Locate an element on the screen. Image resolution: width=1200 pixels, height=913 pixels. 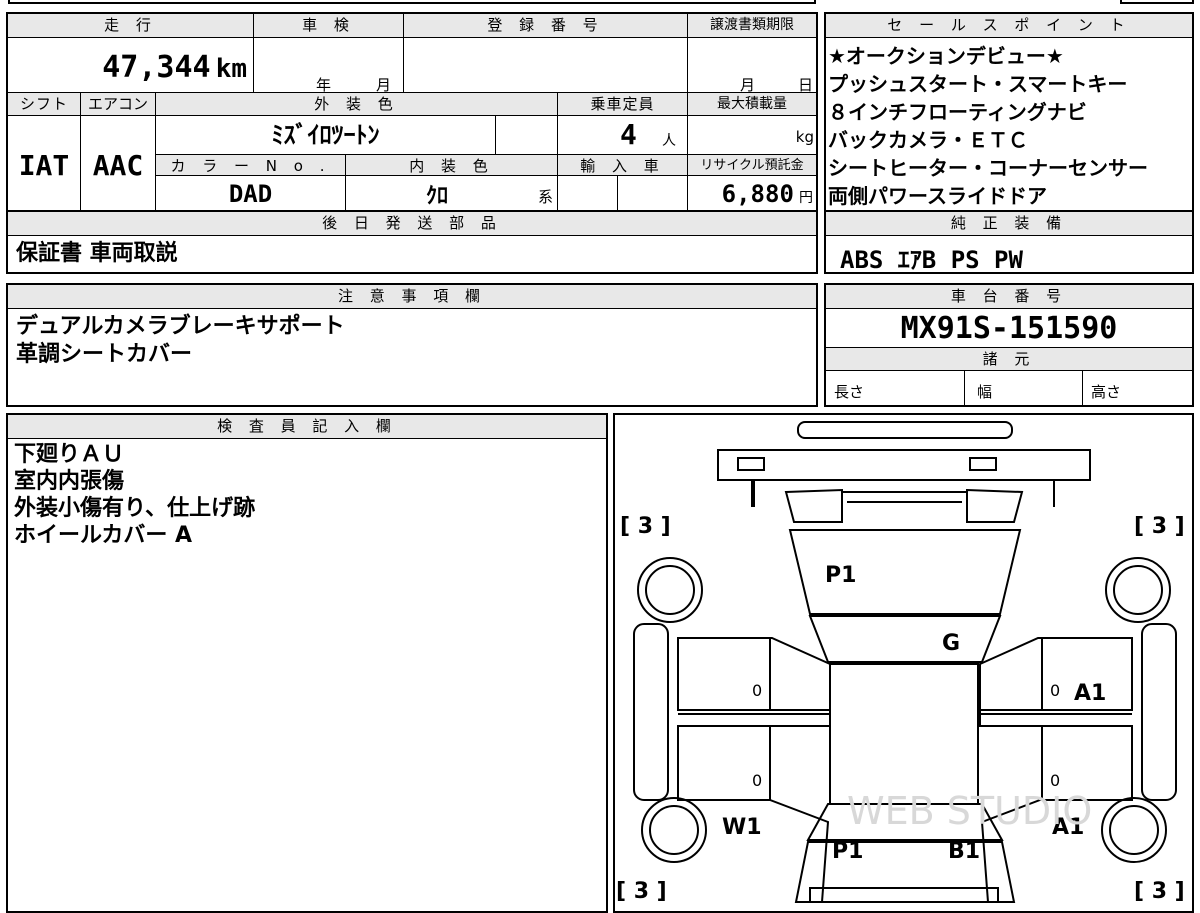
inspector-item: 外装小傷有り、仕上げ跡 is located at coordinates (135, 508).